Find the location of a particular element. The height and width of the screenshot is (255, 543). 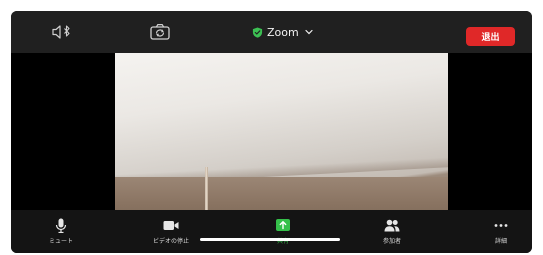

meeting-title-dropdown: Zoom is located at coordinates (282, 32).